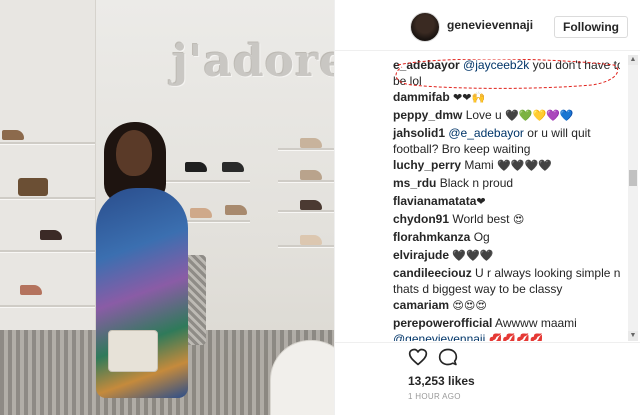 This screenshot has width=640, height=415. I want to click on comment-item: peppy_dmw Love u 🖤💚💛💜💙, so click(506, 115).